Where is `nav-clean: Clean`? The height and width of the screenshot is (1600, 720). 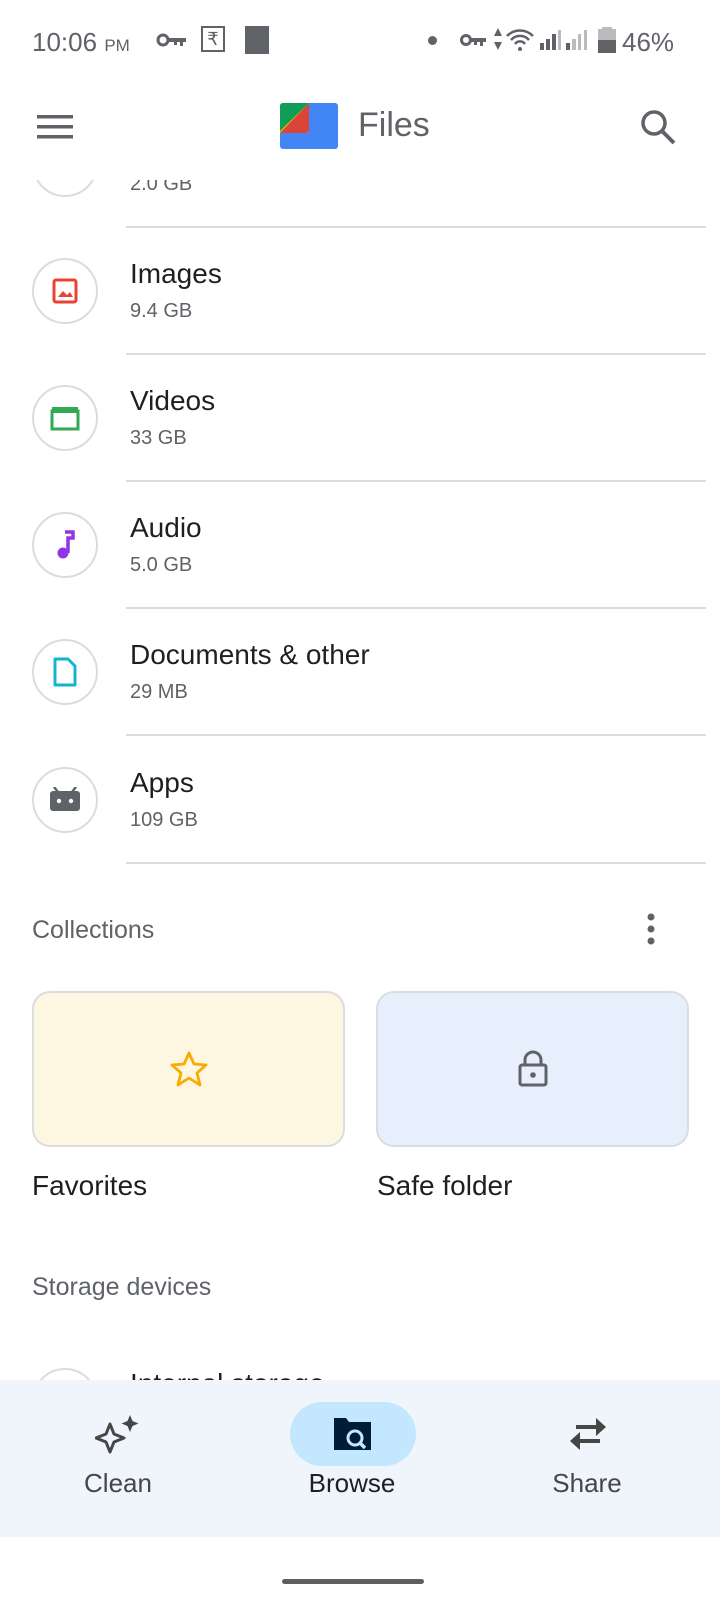
nav-clean: Clean is located at coordinates (118, 1458).